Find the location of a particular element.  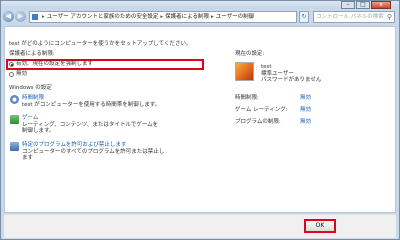

status-label: プログラムの制限: is located at coordinates (258, 122).